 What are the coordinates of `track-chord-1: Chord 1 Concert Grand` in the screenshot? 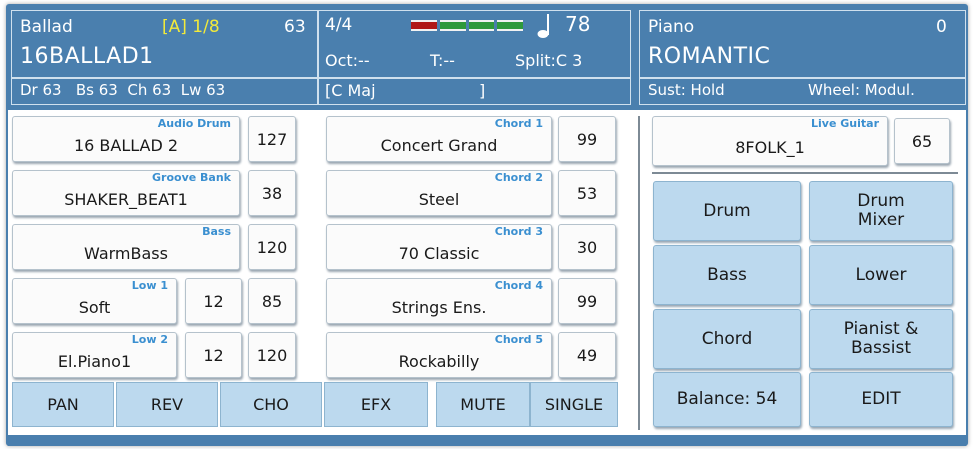 It's located at (439, 139).